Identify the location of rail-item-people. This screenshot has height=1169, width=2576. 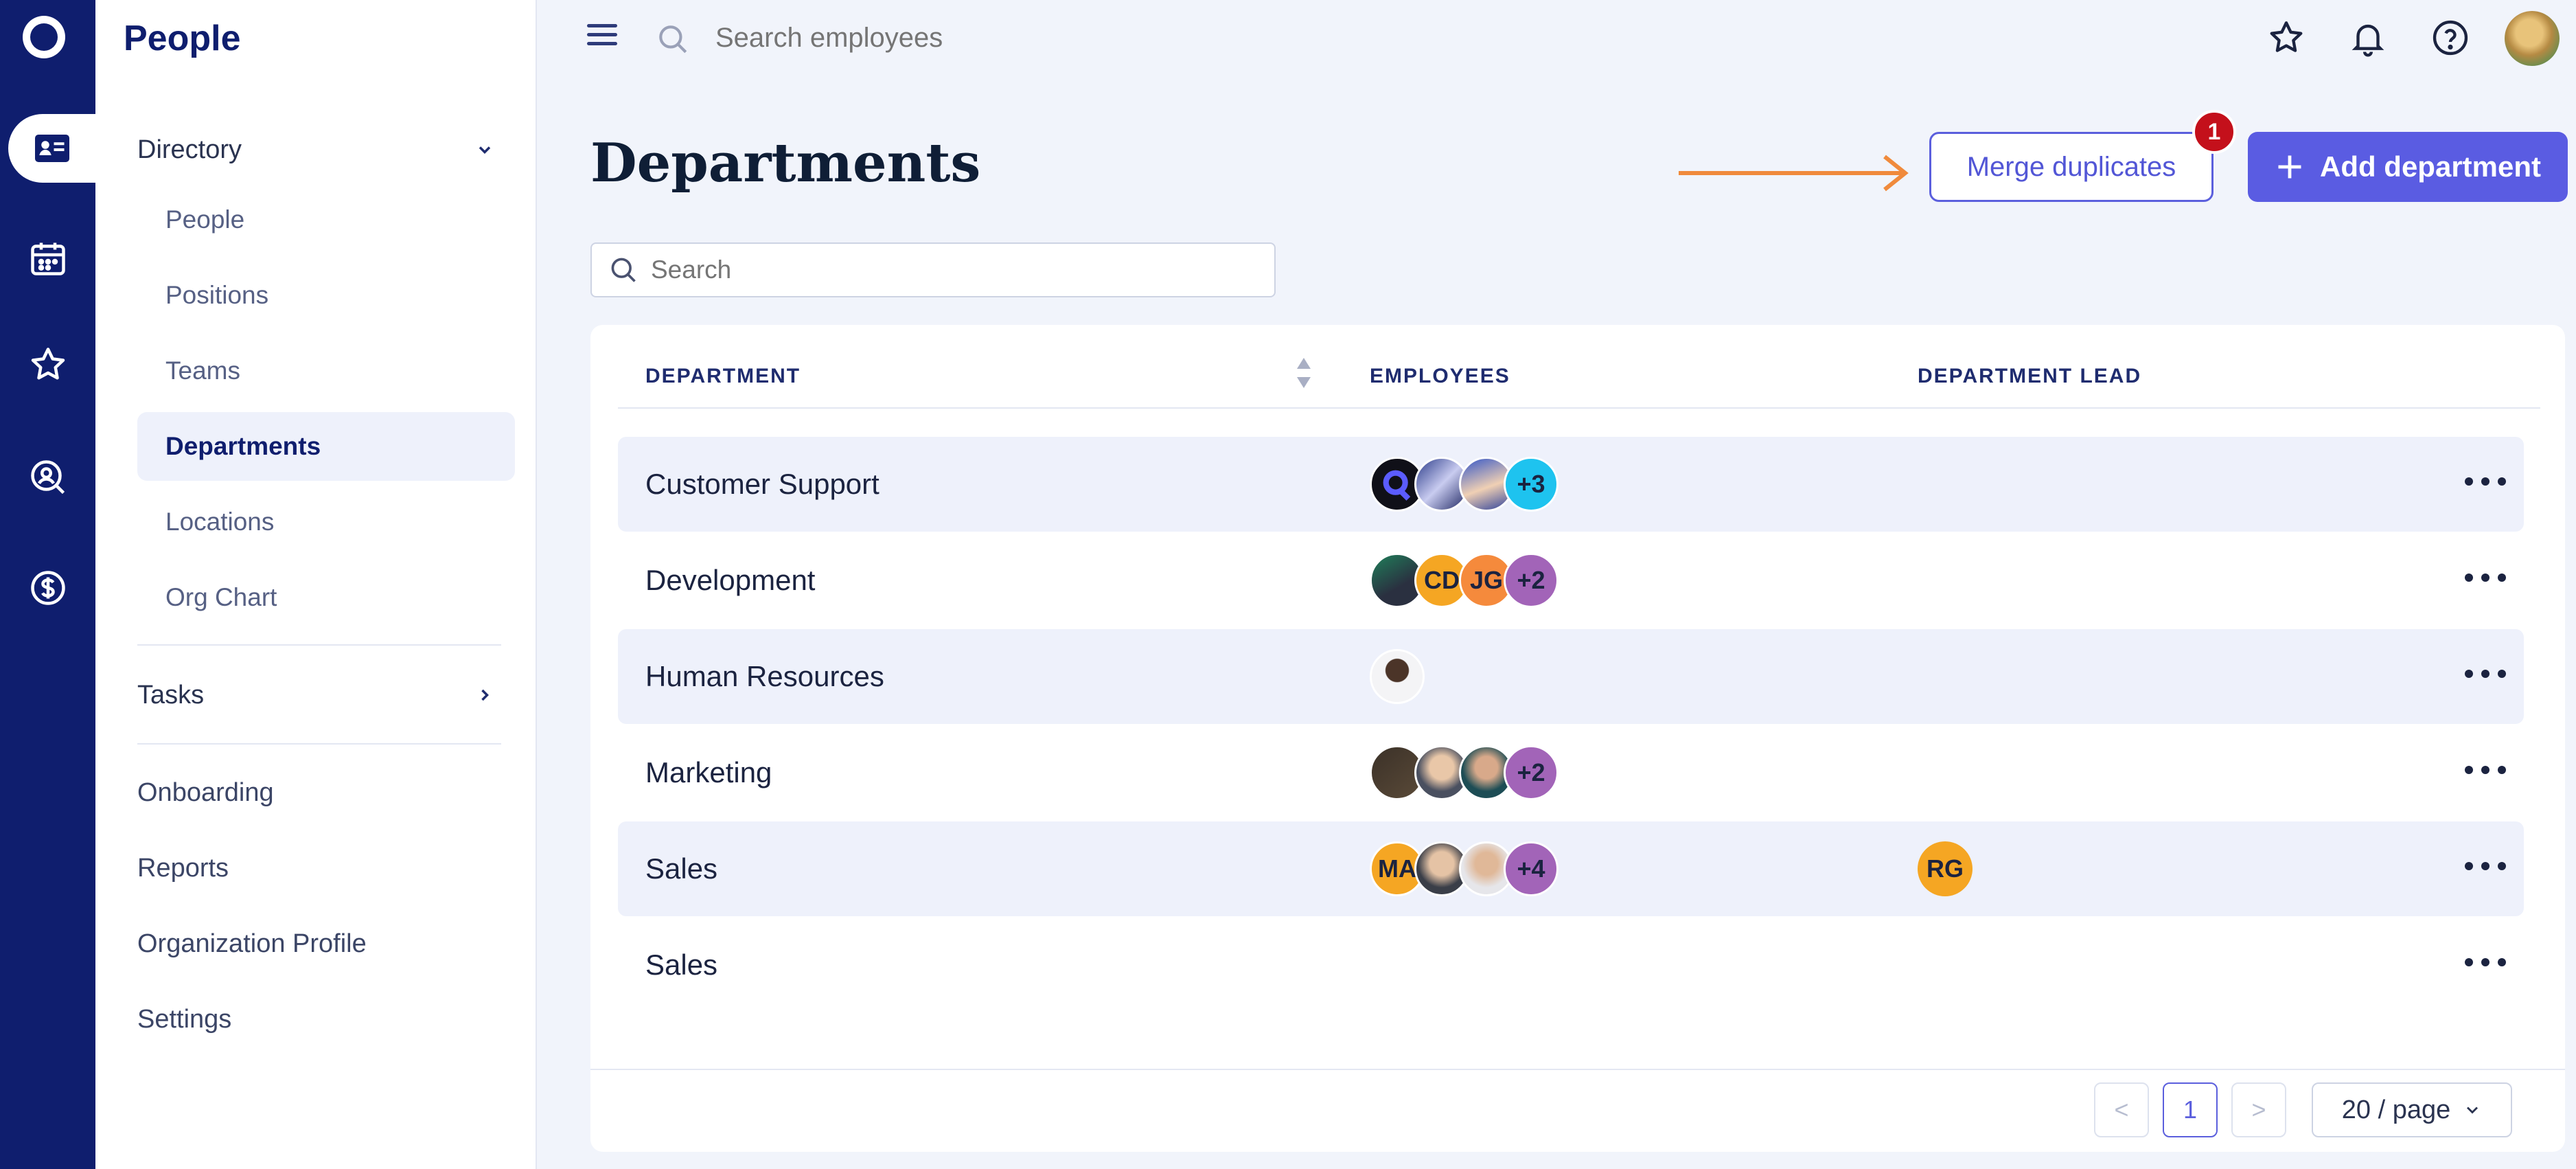
(51, 148).